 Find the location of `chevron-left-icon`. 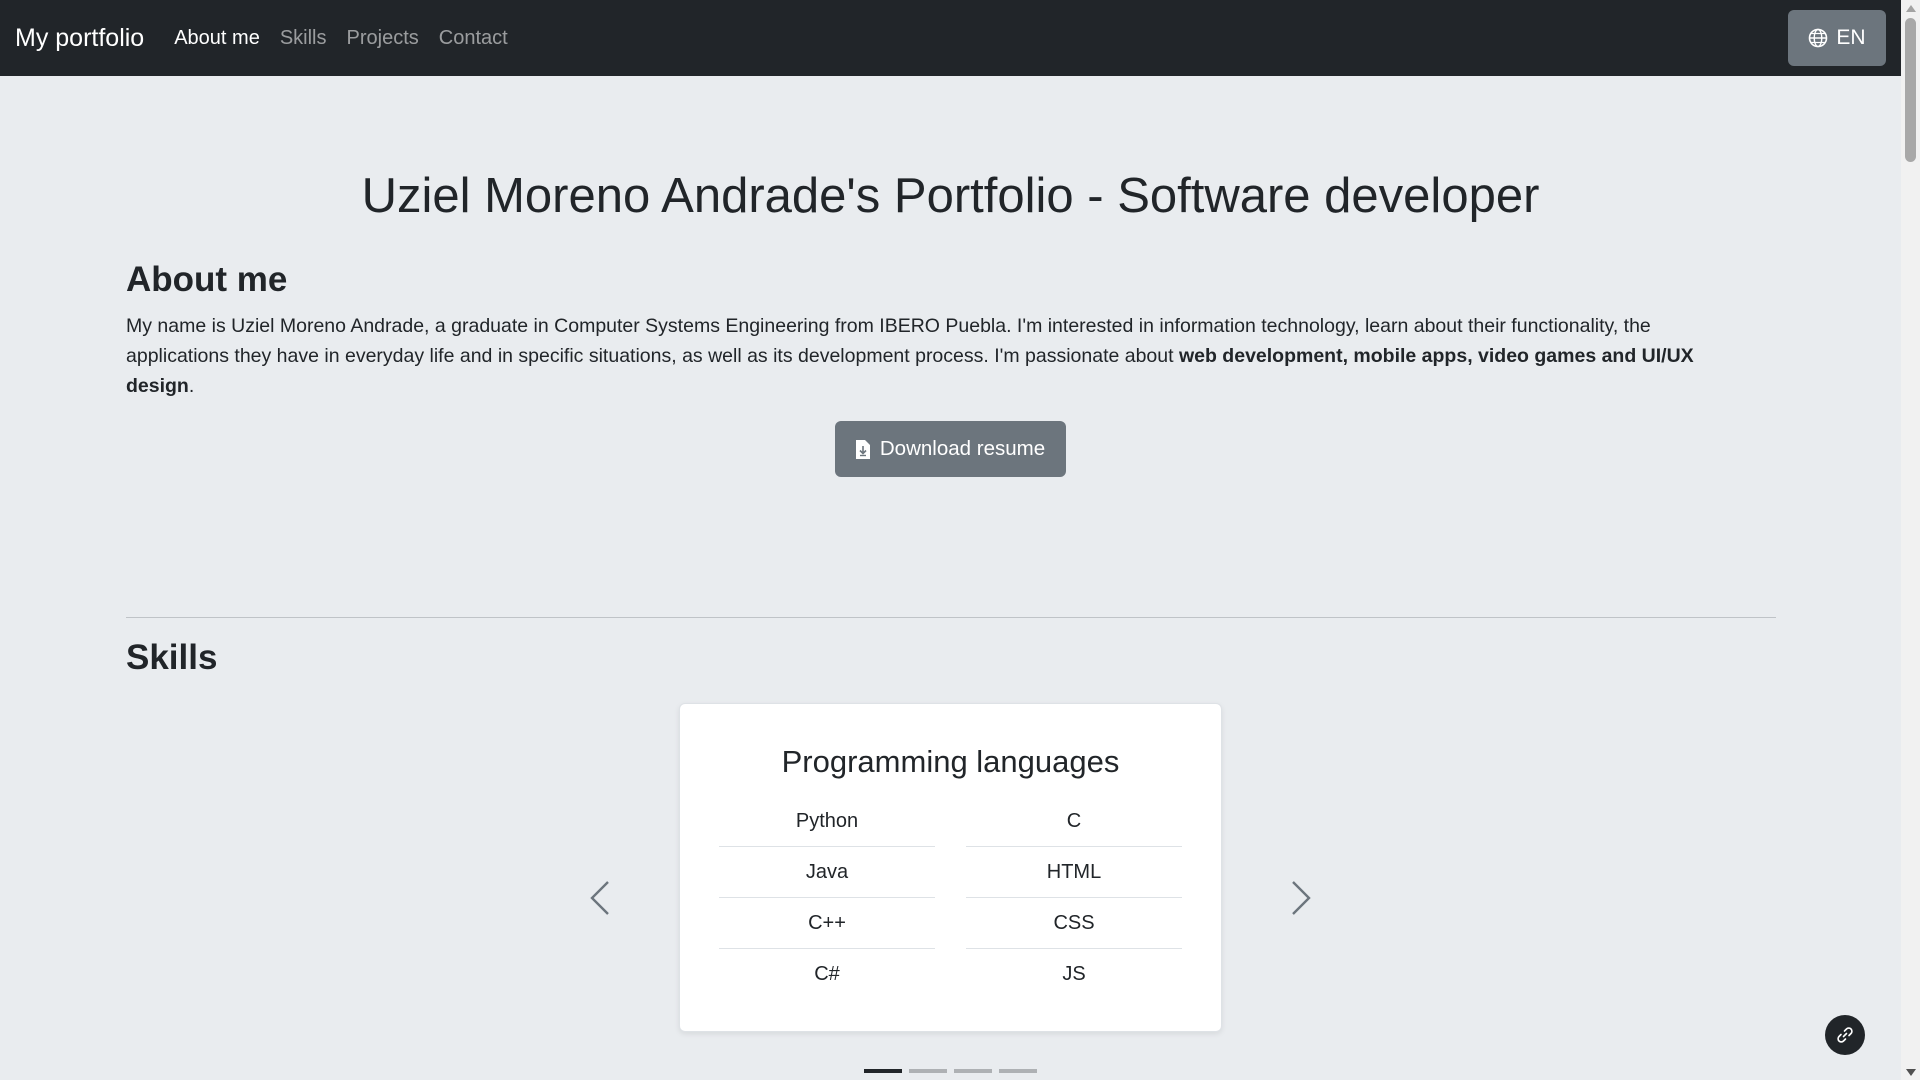

chevron-left-icon is located at coordinates (599, 898).